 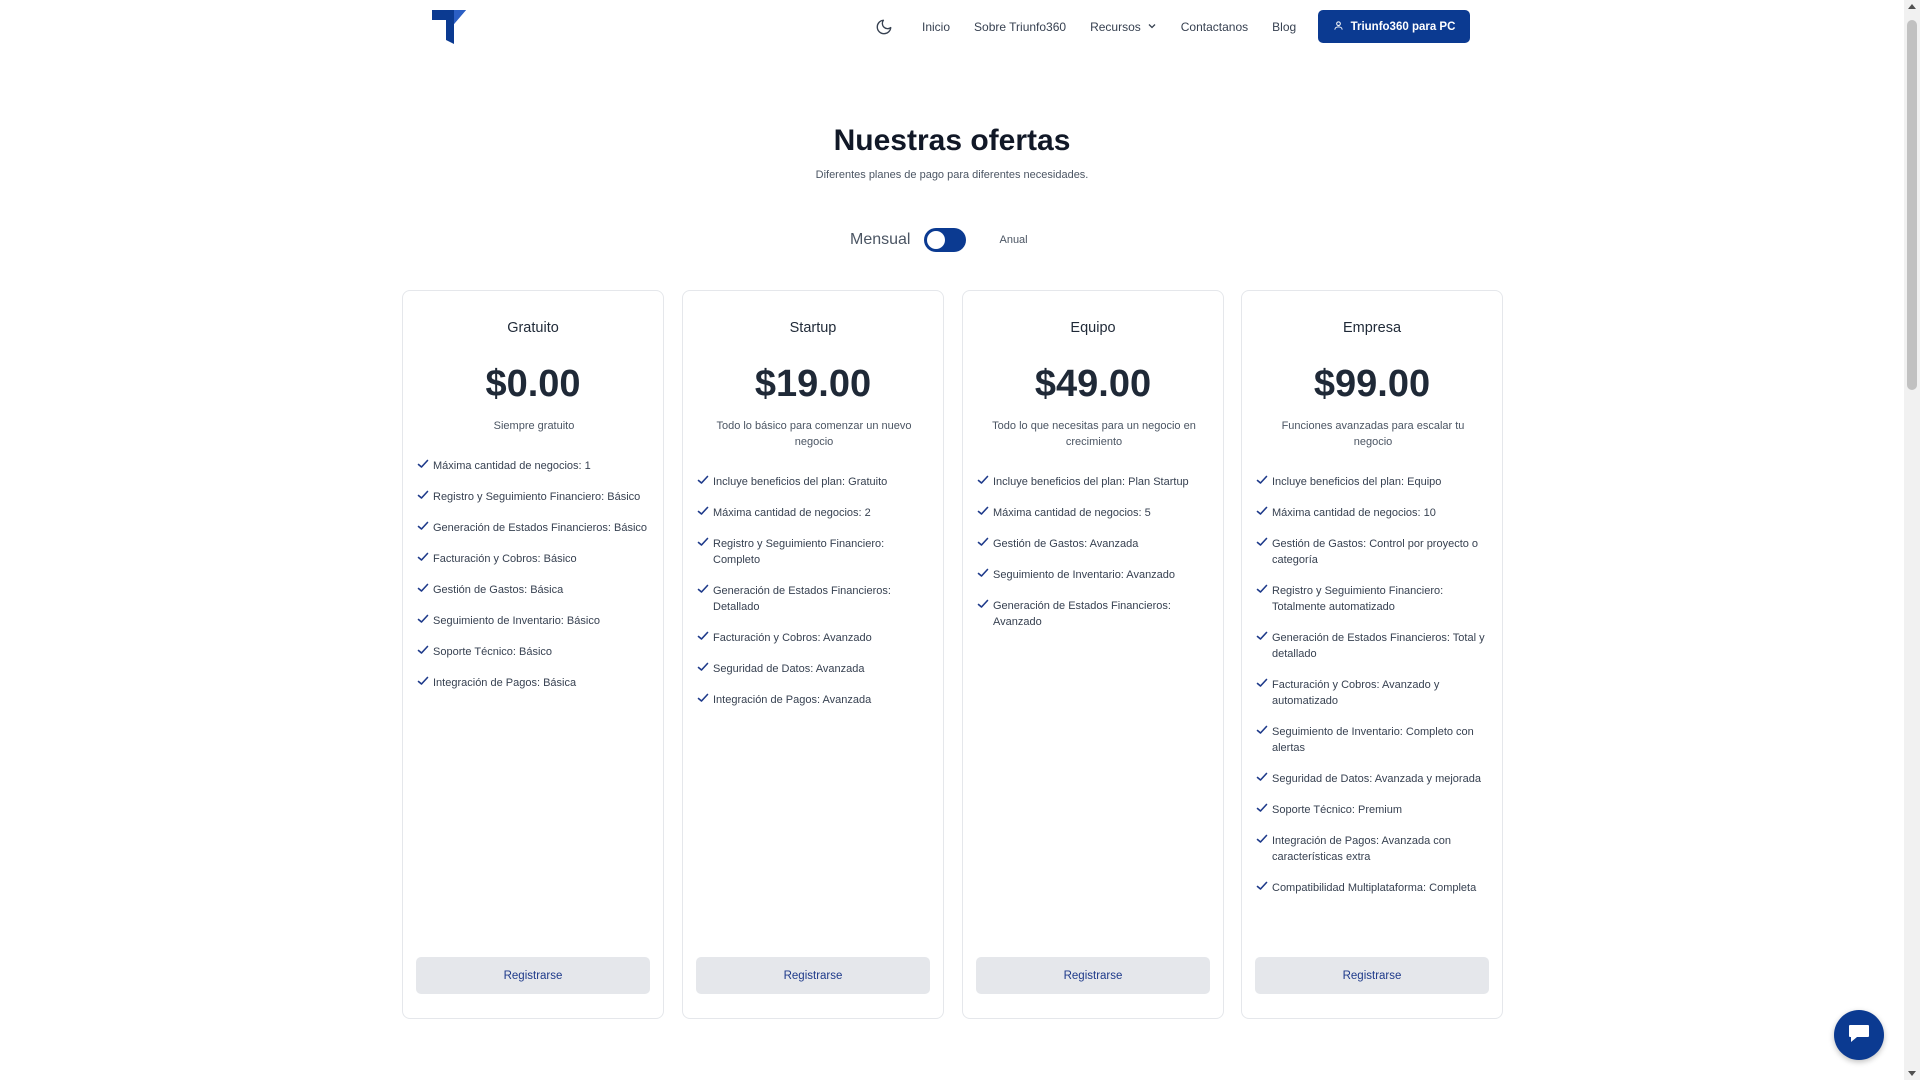 What do you see at coordinates (1374, 810) in the screenshot?
I see `plan-feature: Soporte Técnico: Premium` at bounding box center [1374, 810].